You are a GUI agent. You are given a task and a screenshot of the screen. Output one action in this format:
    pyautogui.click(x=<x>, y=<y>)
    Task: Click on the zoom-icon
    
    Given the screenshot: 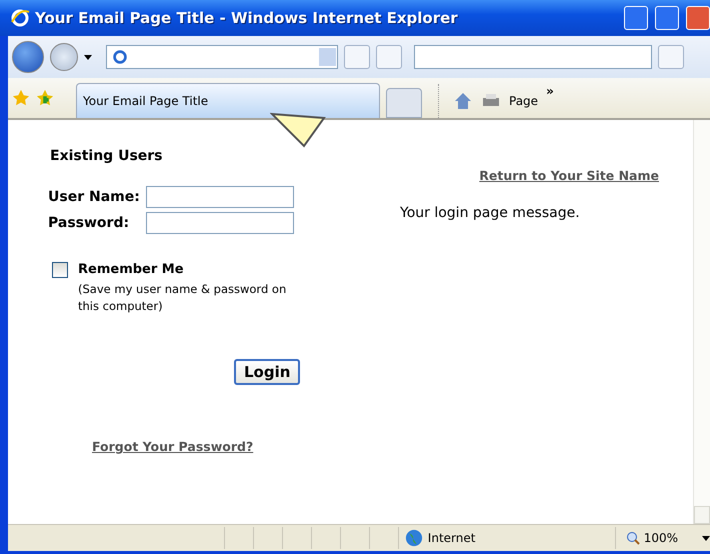 What is the action you would take?
    pyautogui.click(x=633, y=538)
    